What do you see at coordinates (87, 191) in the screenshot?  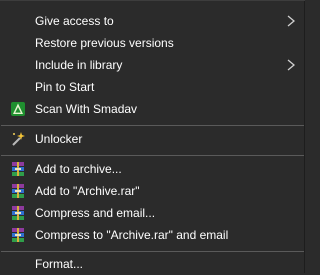 I see `menu-item-label: Add to "Archive.rar"` at bounding box center [87, 191].